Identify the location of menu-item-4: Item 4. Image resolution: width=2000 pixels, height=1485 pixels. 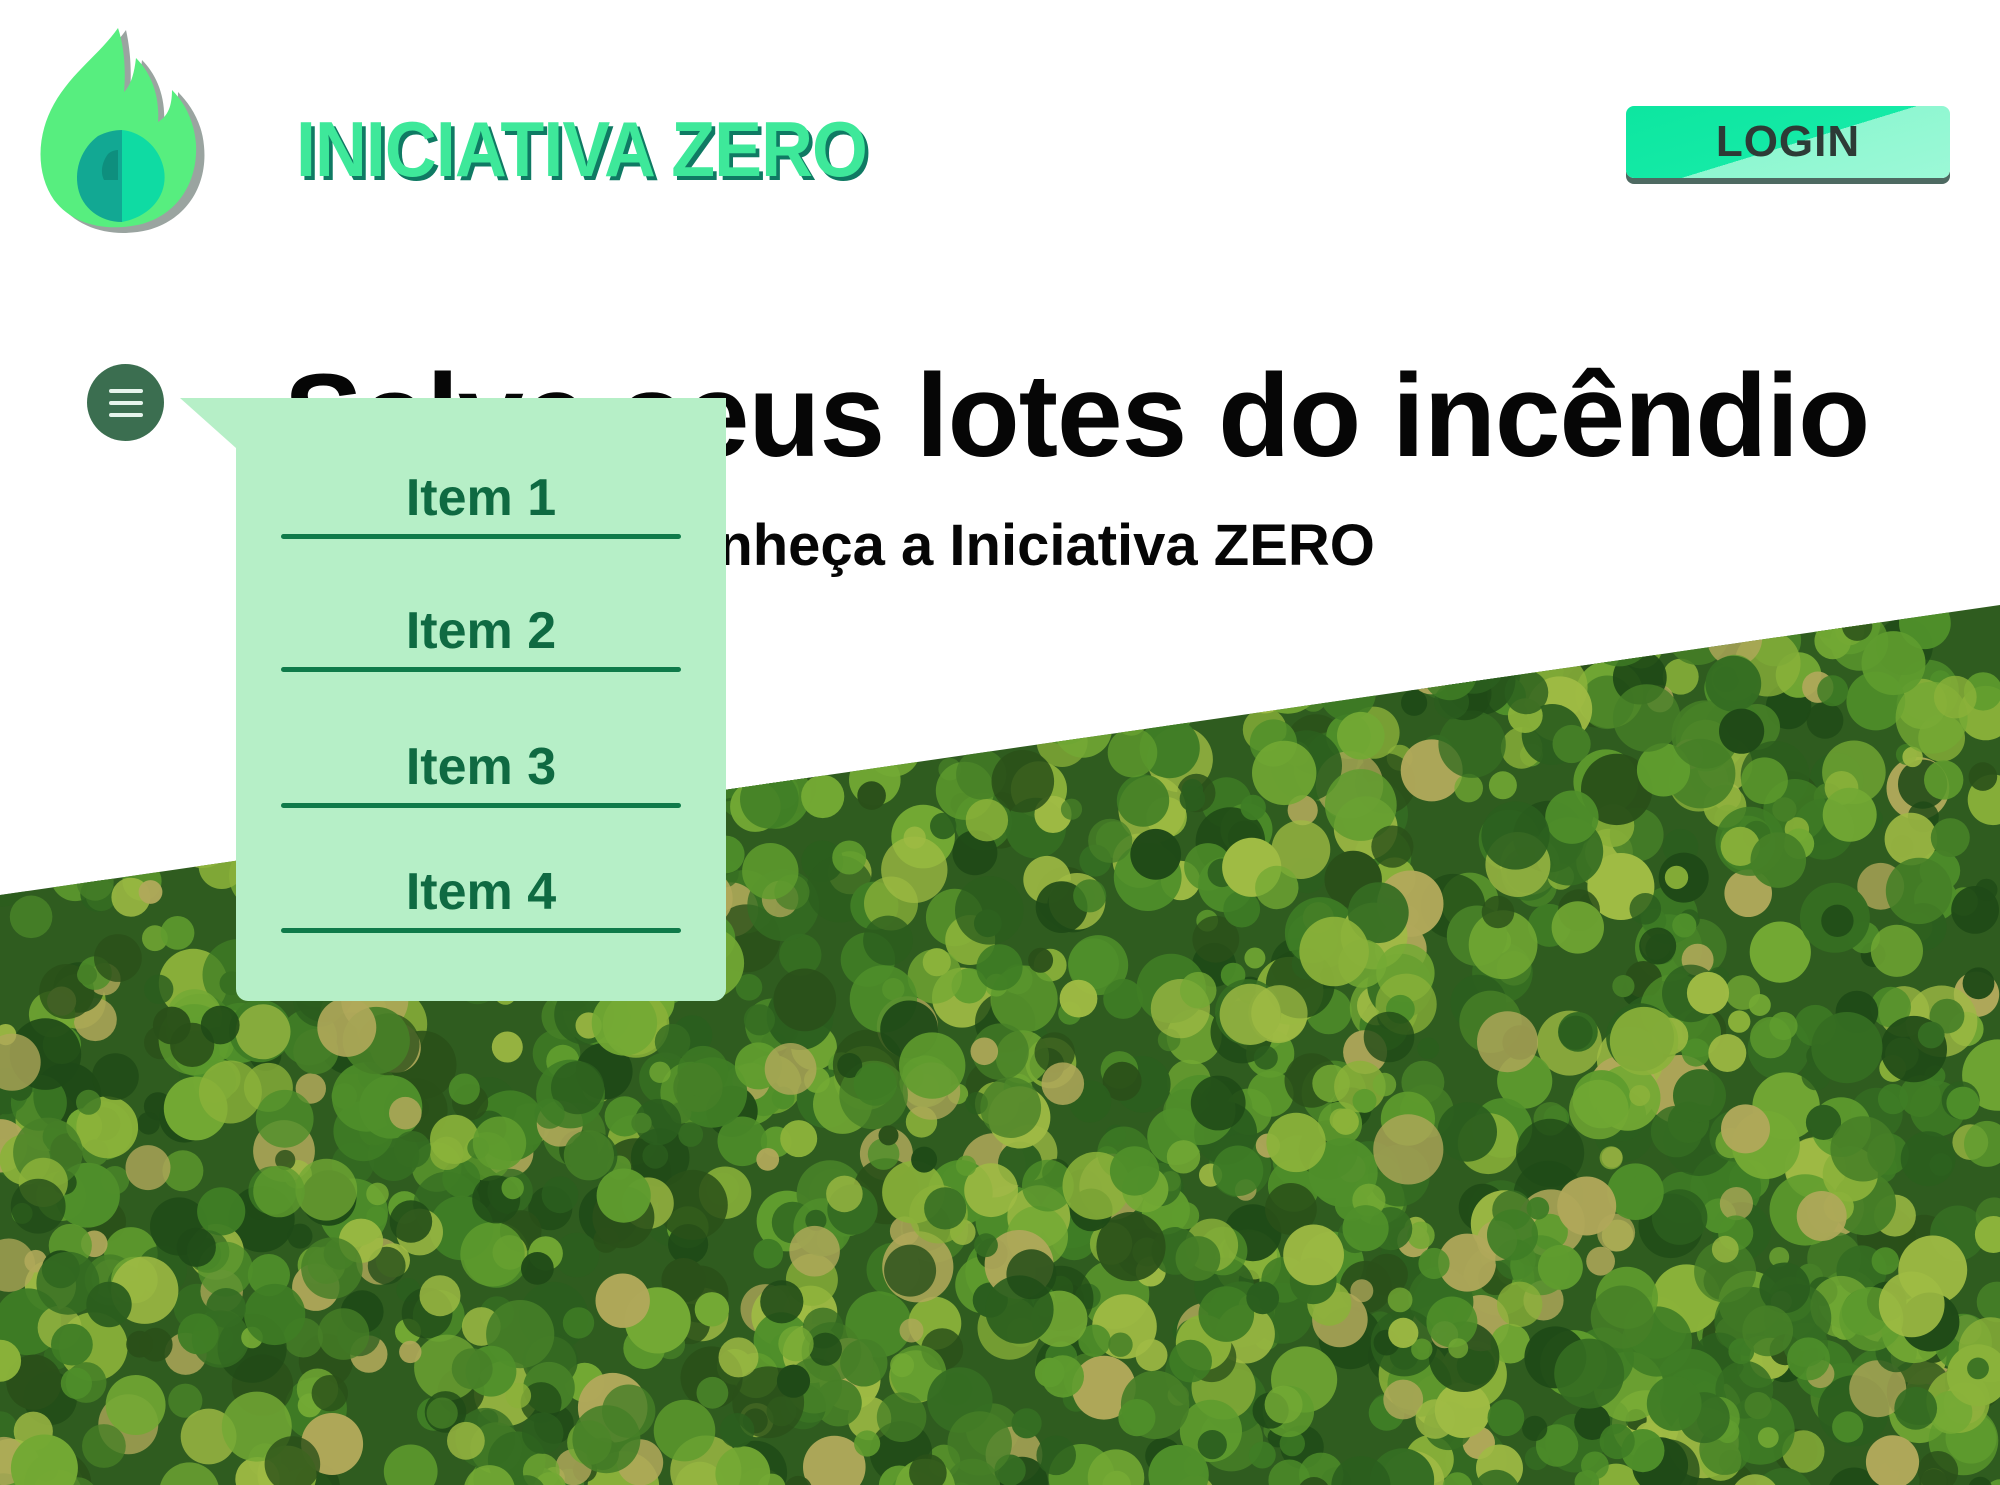
(481, 897).